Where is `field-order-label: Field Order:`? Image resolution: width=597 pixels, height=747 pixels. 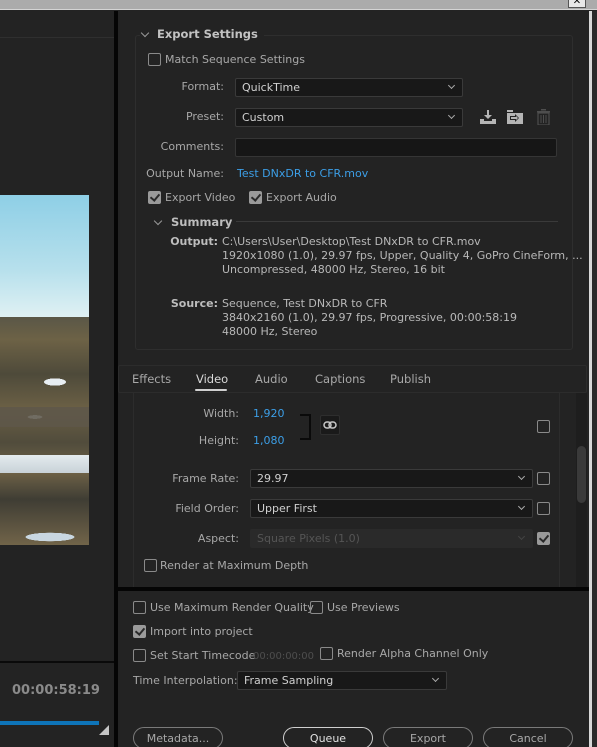
field-order-label: Field Order: is located at coordinates (207, 508).